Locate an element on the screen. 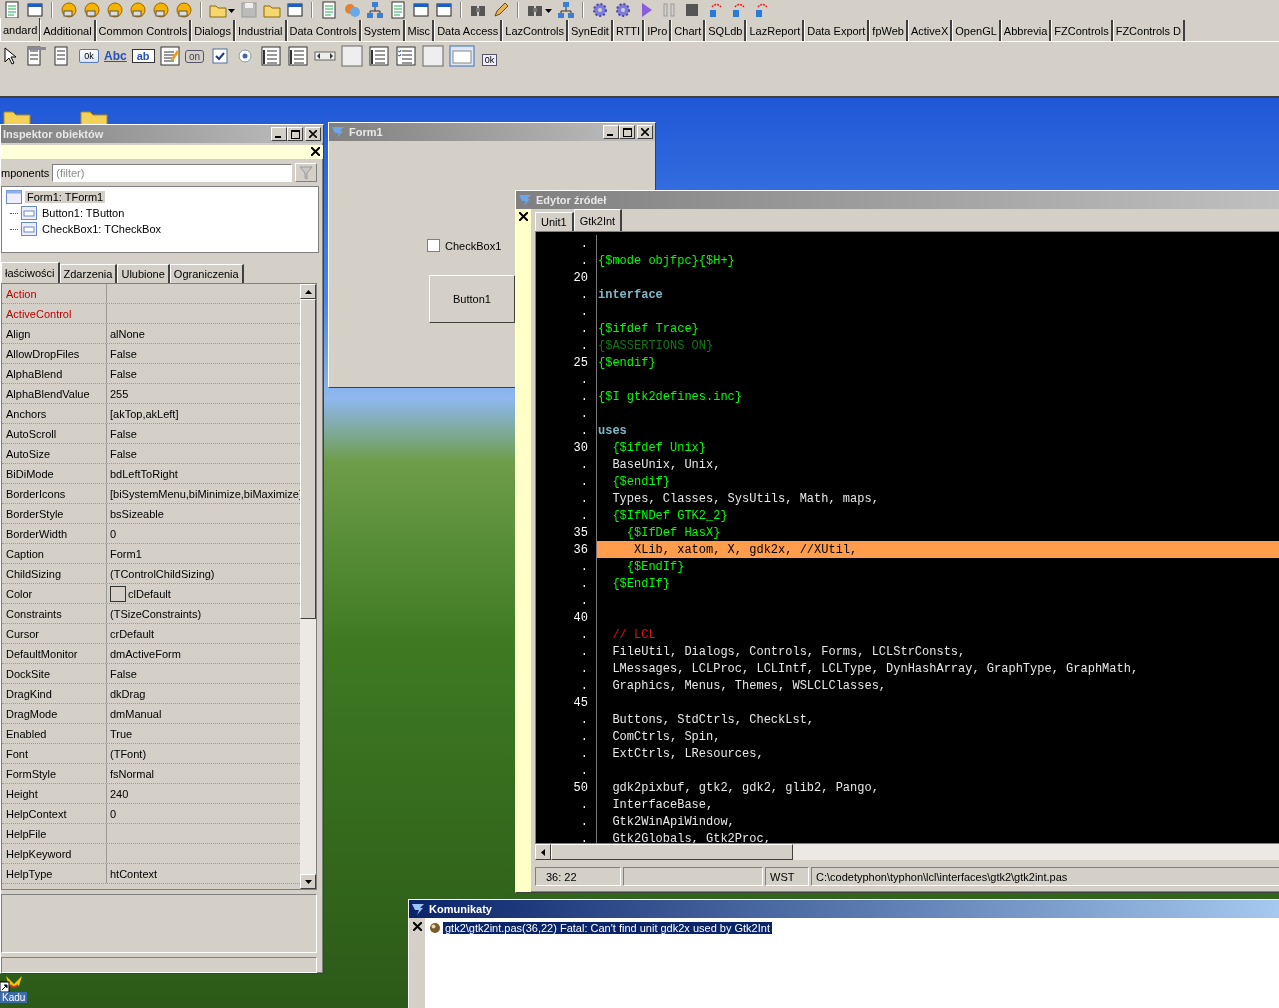  editor-tab: Unit1 is located at coordinates (554, 221).